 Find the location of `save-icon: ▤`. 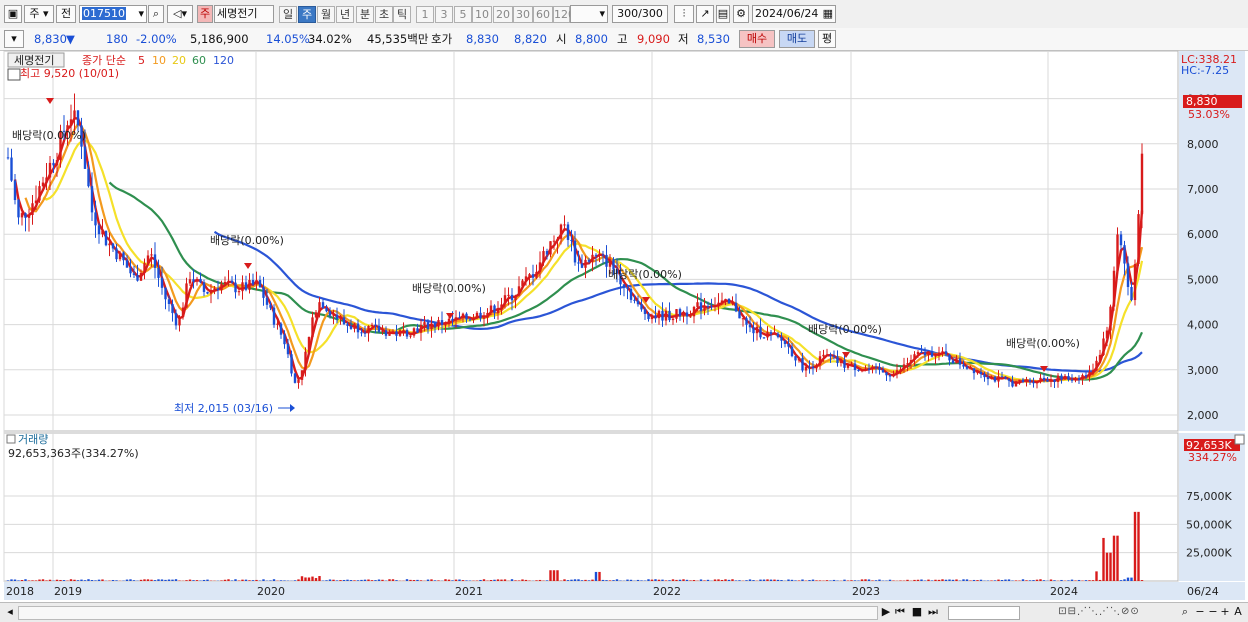

save-icon: ▤ is located at coordinates (723, 14).